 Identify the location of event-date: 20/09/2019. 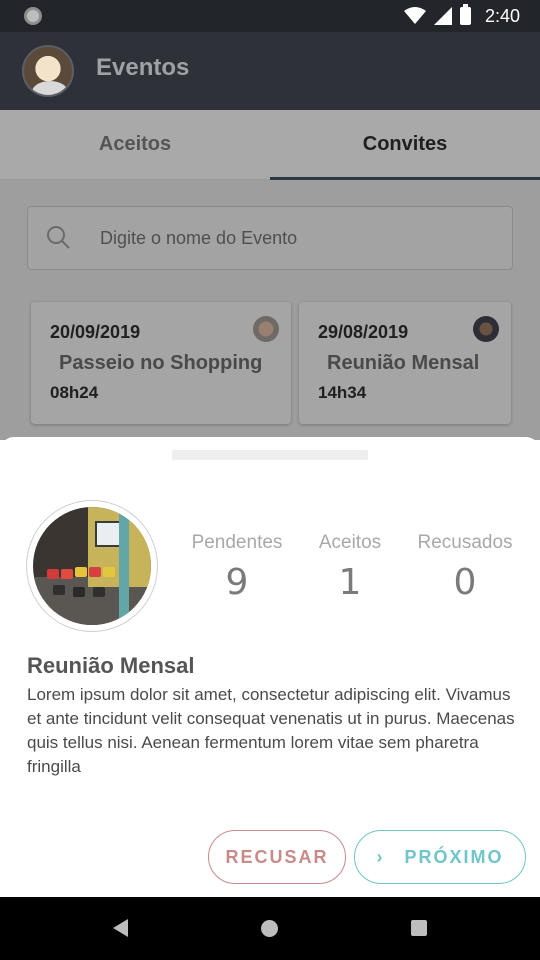
(95, 332).